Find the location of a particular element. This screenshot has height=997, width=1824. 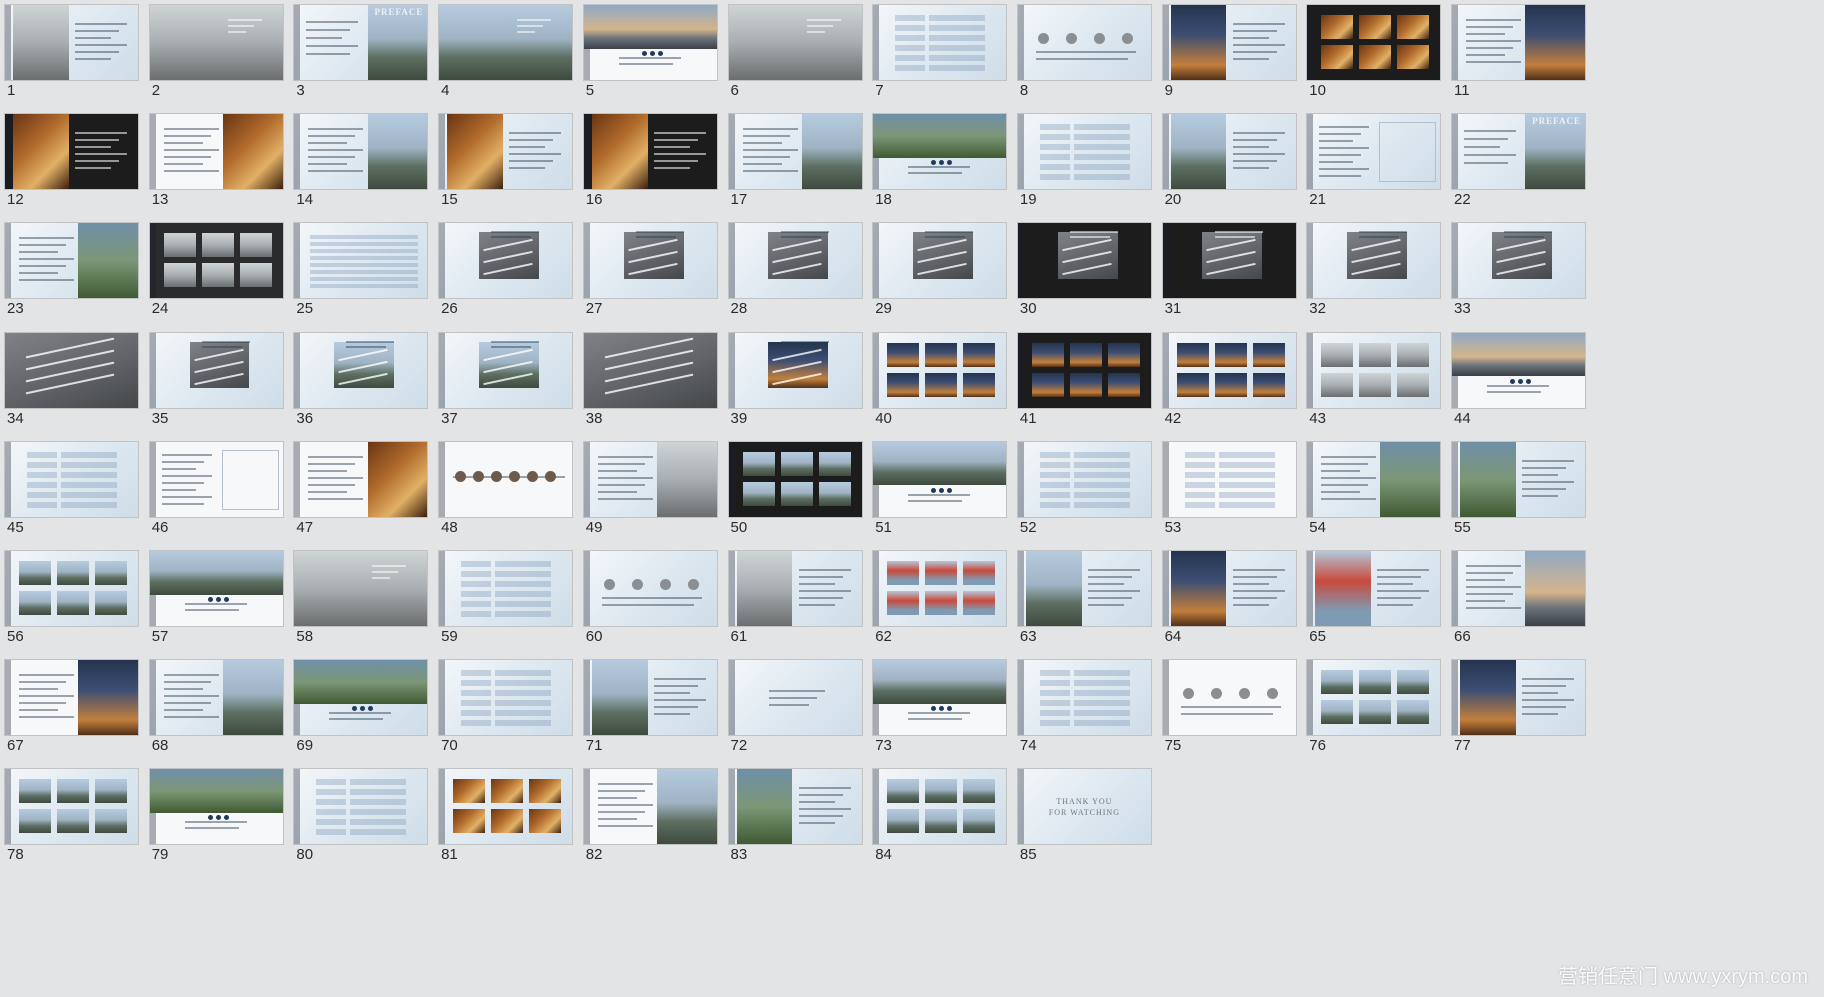

row-label-box is located at coordinates (331, 802).